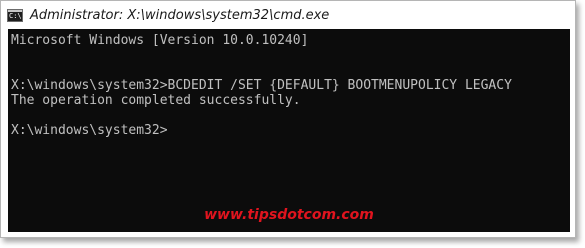 Image resolution: width=585 pixels, height=248 pixels. I want to click on cmd-icon: C:\, so click(15, 15).